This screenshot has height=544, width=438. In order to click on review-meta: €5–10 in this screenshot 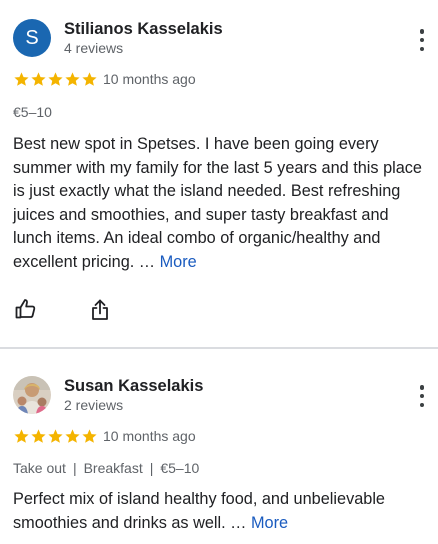, I will do `click(32, 112)`.